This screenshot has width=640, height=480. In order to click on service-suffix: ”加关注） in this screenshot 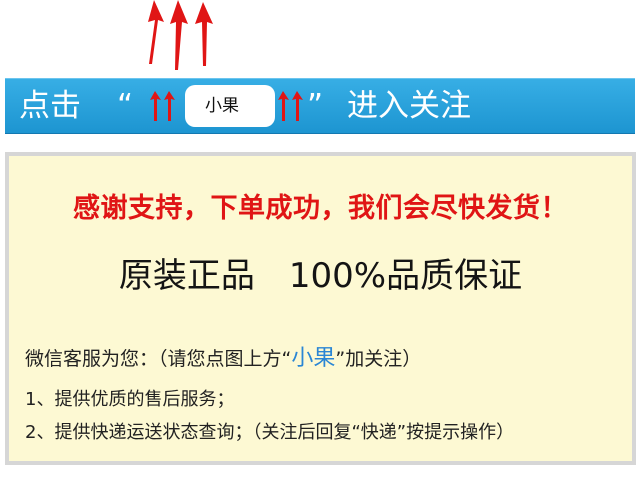, I will do `click(378, 359)`.